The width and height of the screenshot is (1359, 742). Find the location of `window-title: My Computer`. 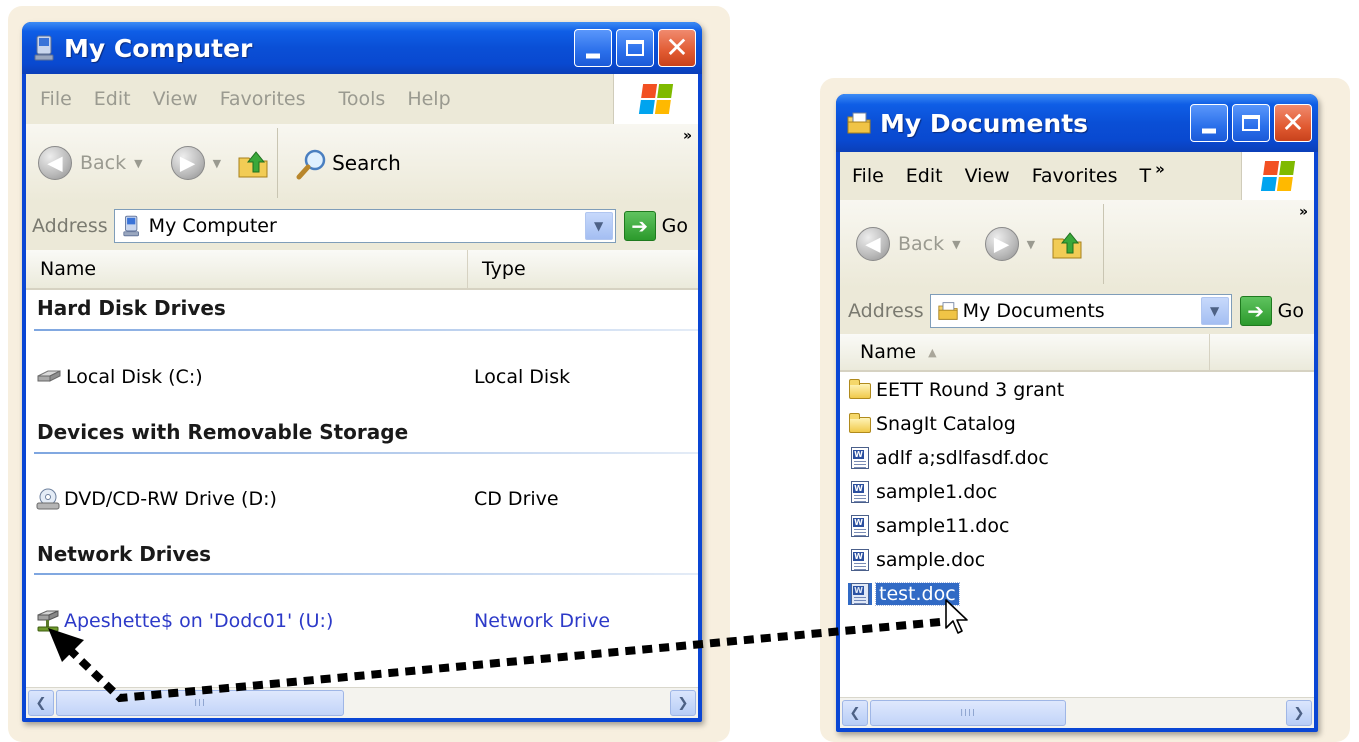

window-title: My Computer is located at coordinates (158, 48).